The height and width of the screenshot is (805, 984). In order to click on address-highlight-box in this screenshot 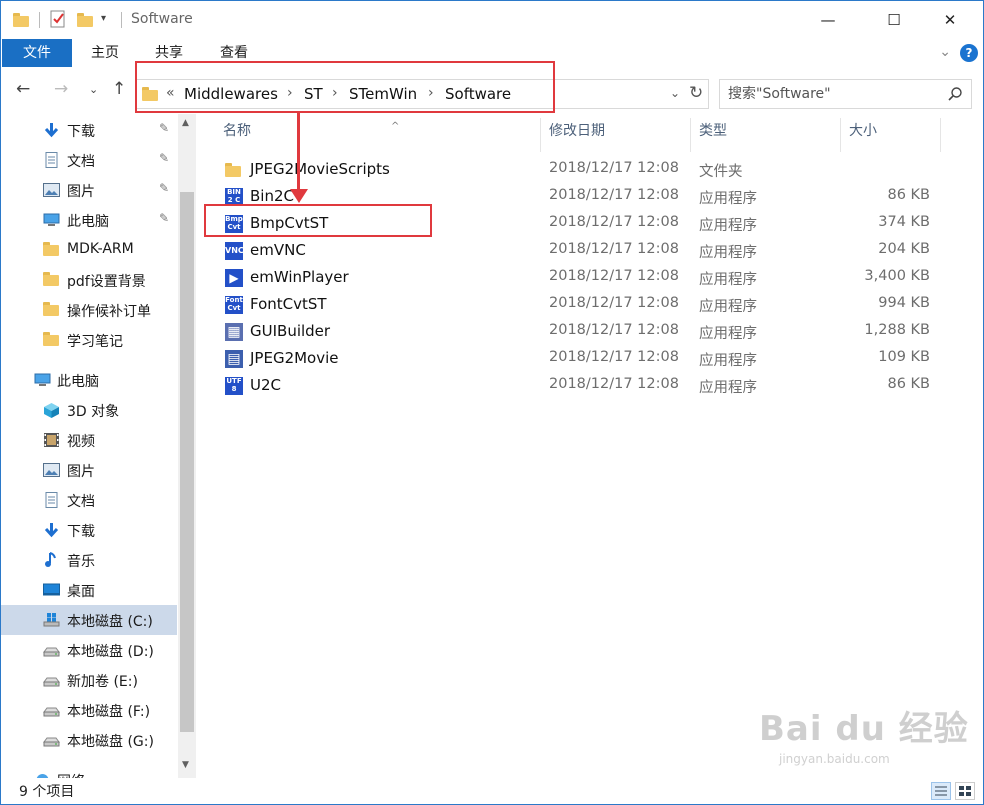, I will do `click(345, 87)`.